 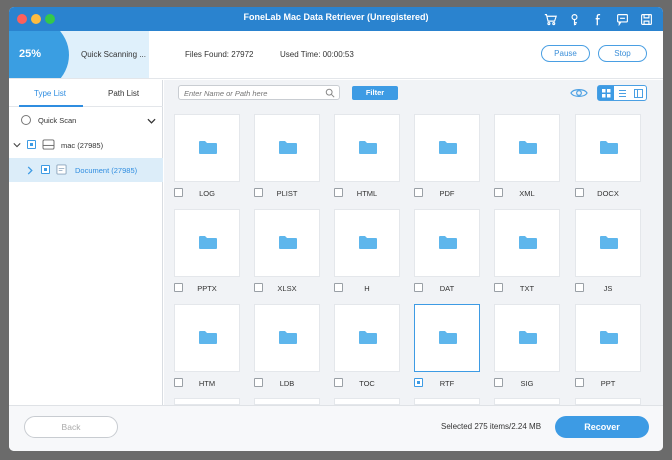 I want to click on file-type-label: SIG, so click(x=527, y=383).